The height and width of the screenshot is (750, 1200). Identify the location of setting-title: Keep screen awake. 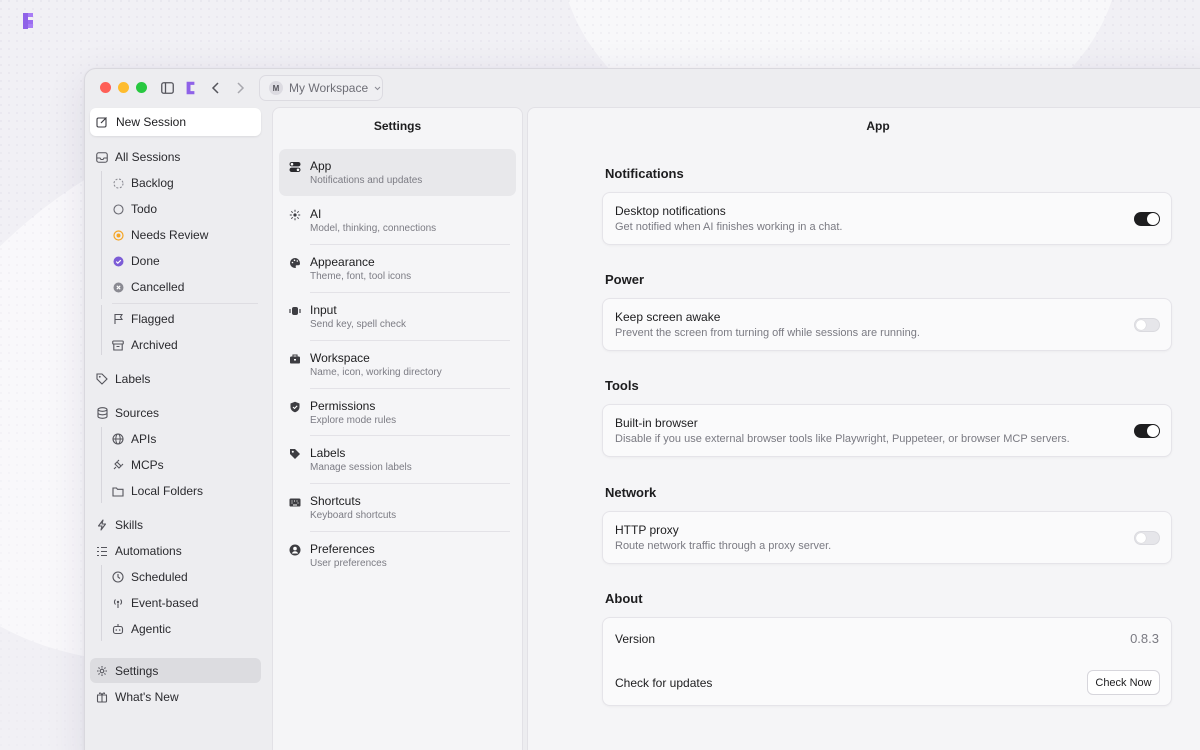
(668, 317).